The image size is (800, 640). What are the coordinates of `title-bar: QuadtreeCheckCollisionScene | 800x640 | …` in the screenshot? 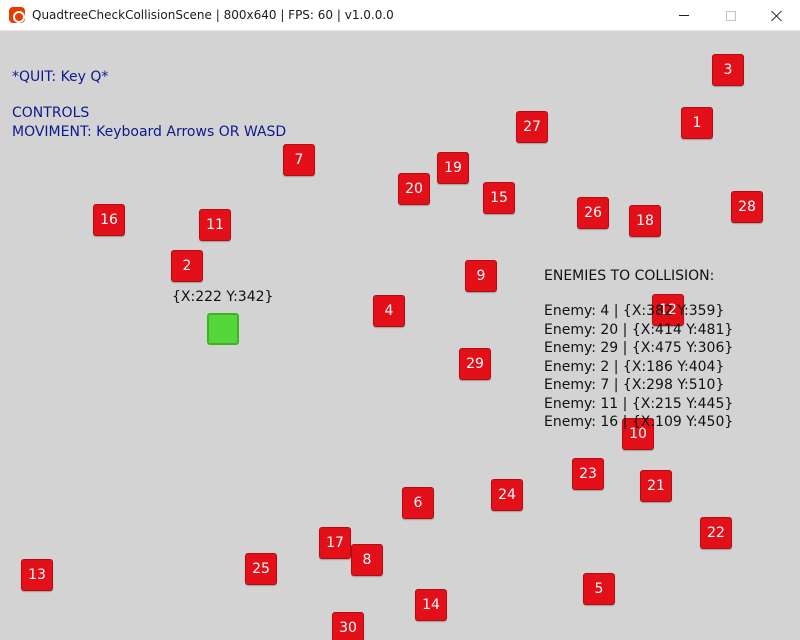 It's located at (400, 15).